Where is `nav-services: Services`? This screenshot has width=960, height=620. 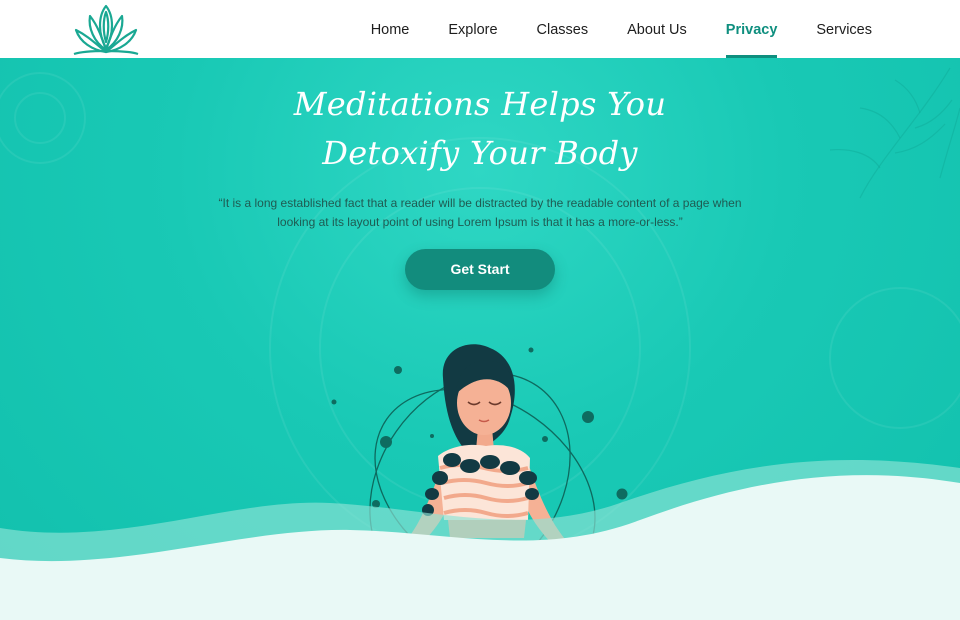 nav-services: Services is located at coordinates (844, 29).